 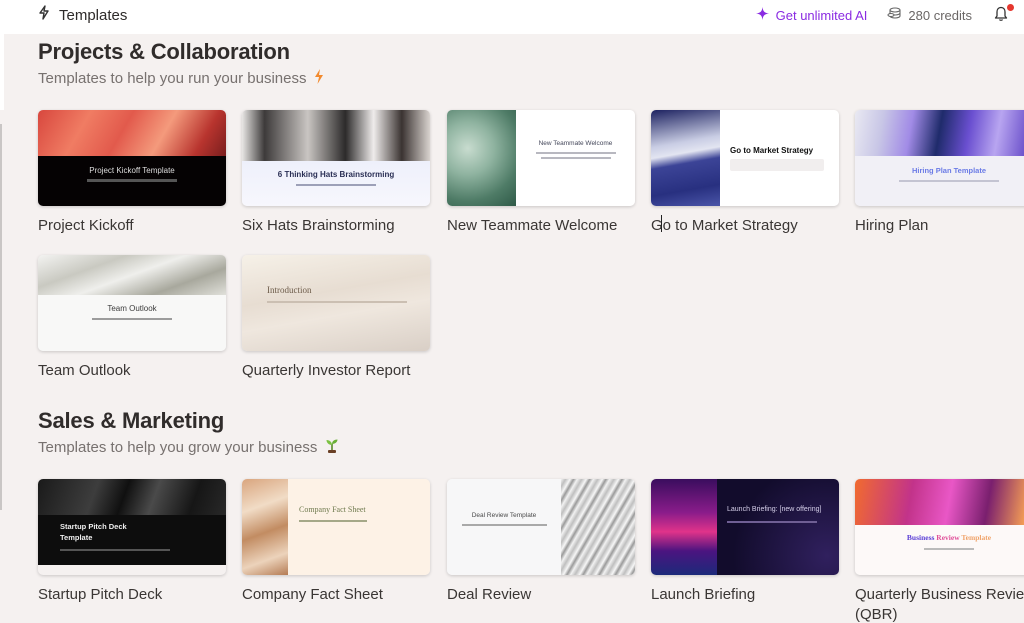 I want to click on section-subtitle-sales: Templates to help you grow your business, so click(x=188, y=447).